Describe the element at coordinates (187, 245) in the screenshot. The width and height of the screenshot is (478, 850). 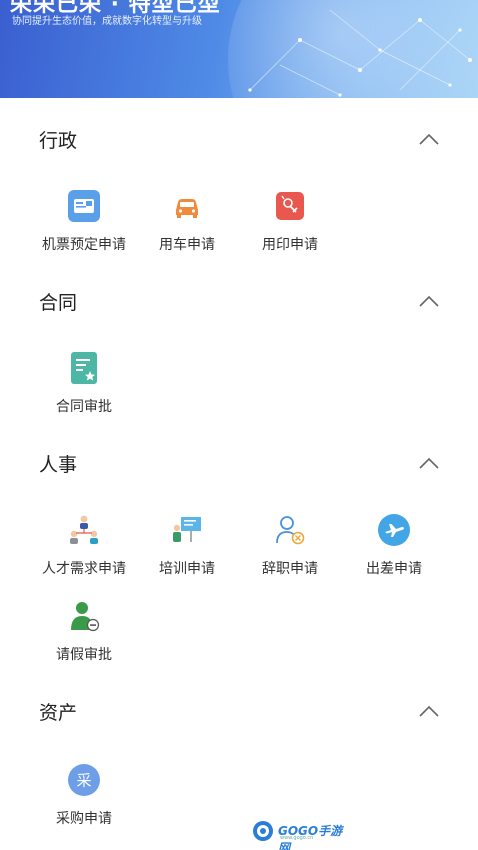
I see `item-label: 用车申请` at that location.